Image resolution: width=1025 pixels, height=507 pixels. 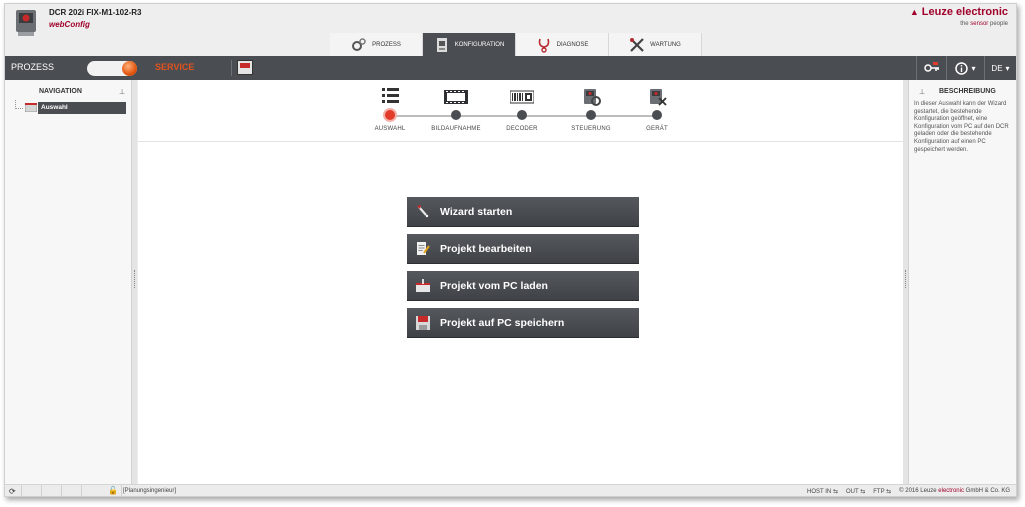 I want to click on mode-service-label: SERVICE, so click(x=174, y=67).